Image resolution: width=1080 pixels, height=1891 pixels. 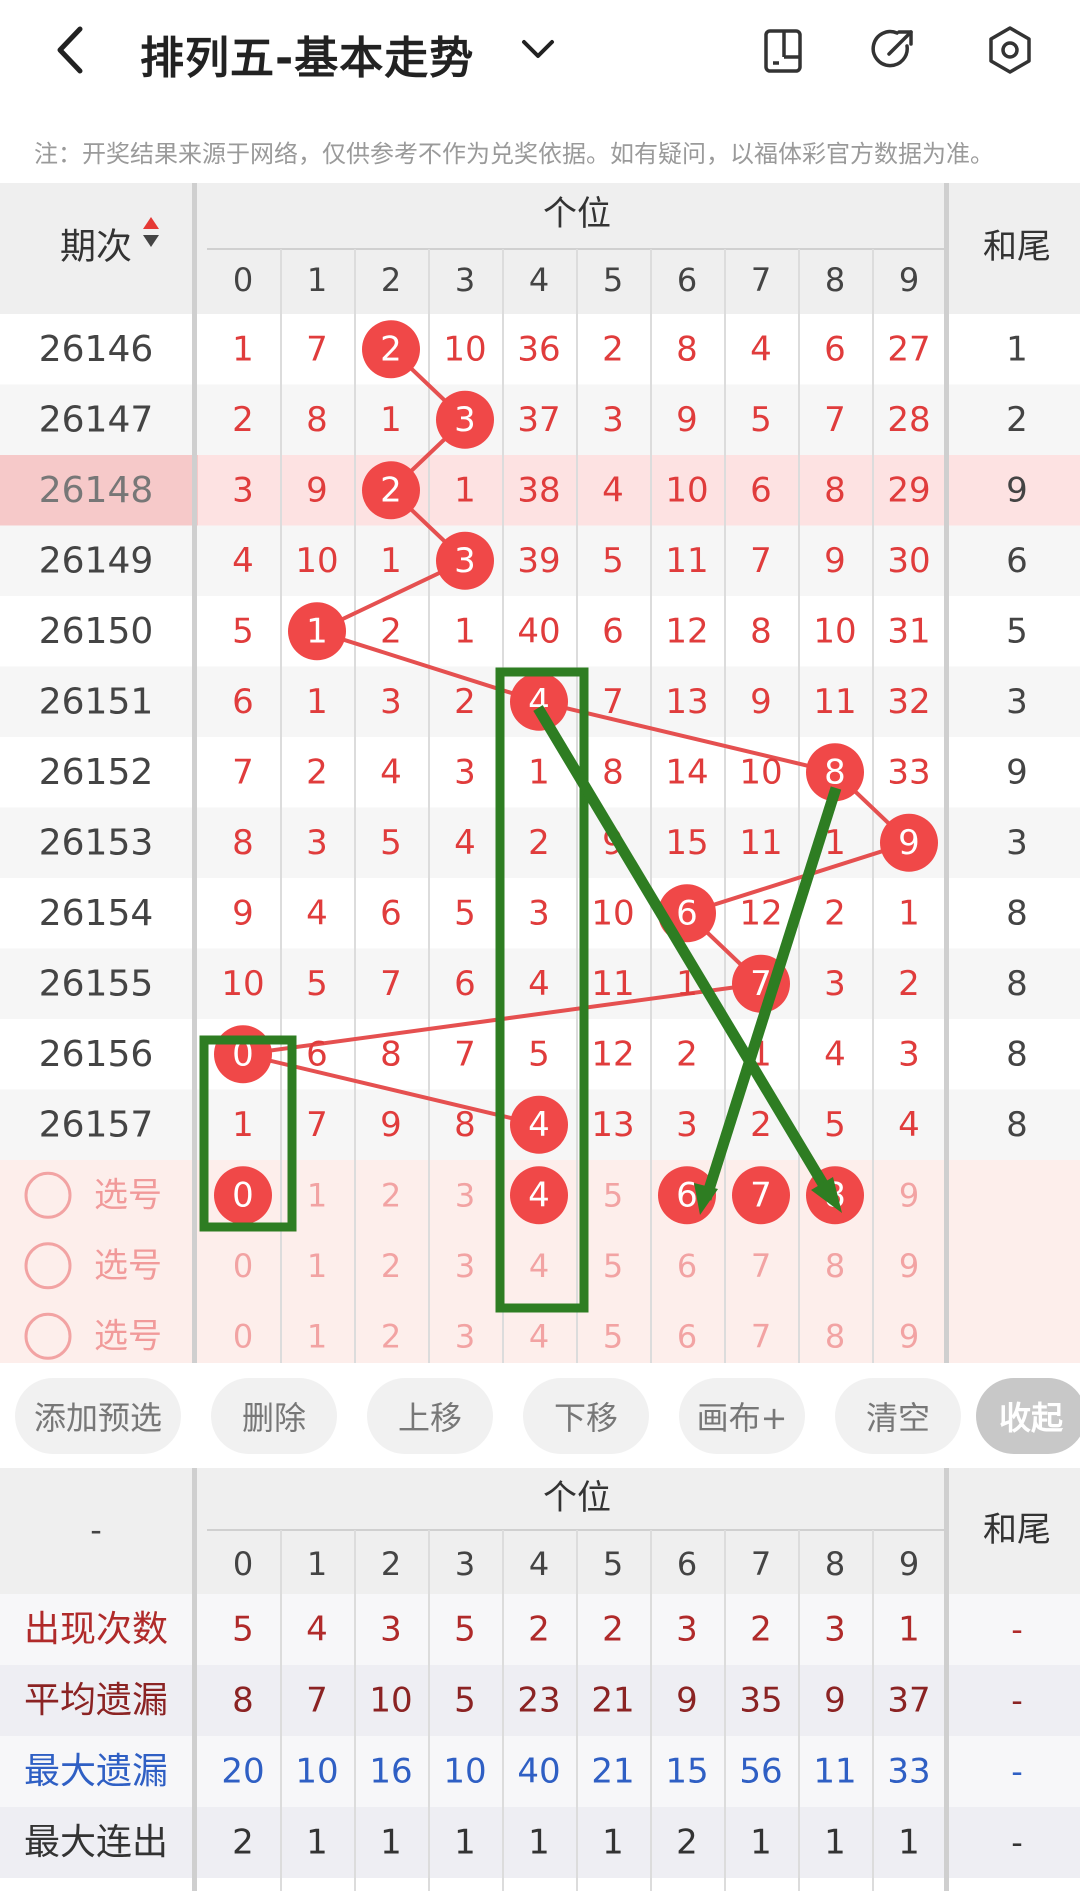 What do you see at coordinates (686, 1772) in the screenshot?
I see `stats-value: 15` at bounding box center [686, 1772].